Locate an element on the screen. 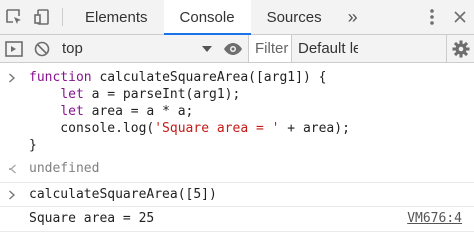 The height and width of the screenshot is (240, 474). code-text: + area); is located at coordinates (314, 128).